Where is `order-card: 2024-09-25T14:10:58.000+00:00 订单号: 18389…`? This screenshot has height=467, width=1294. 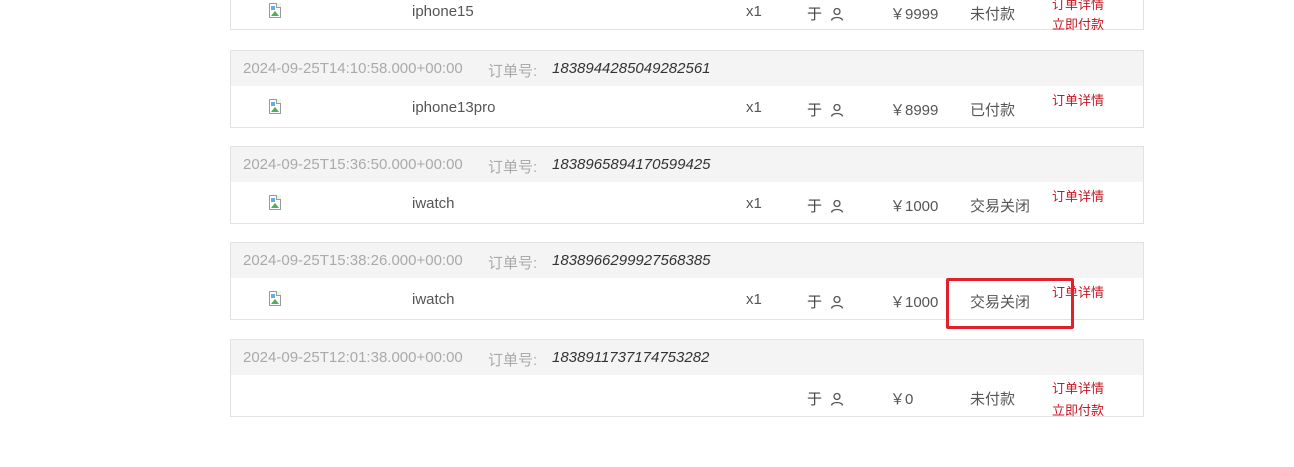
order-card: 2024-09-25T14:10:58.000+00:00 订单号: 18389… is located at coordinates (687, 89).